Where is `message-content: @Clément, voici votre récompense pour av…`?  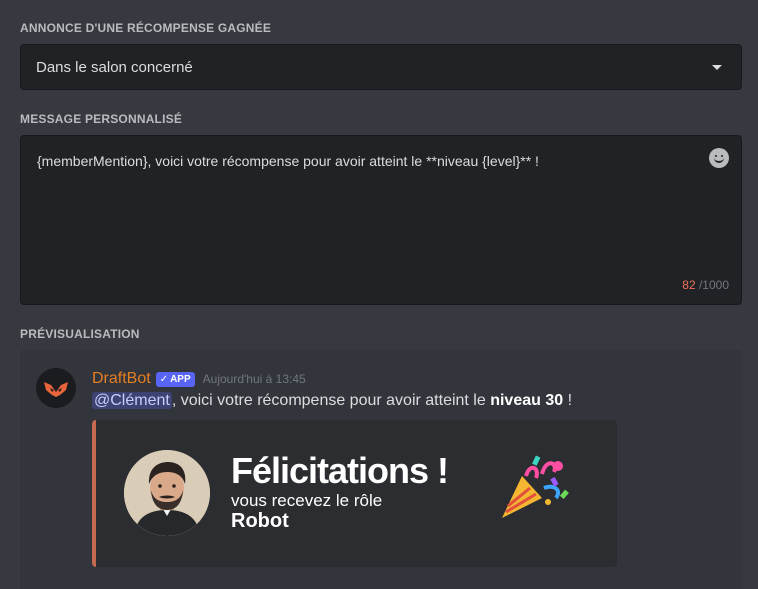 message-content: @Clément, voici votre récompense pour av… is located at coordinates (332, 401).